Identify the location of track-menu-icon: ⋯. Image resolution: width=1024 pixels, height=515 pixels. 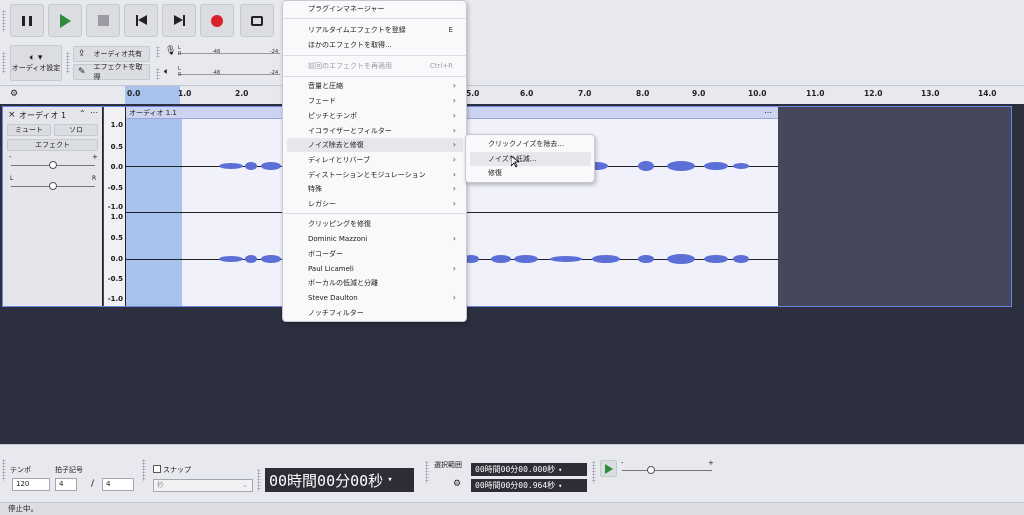
(94, 112).